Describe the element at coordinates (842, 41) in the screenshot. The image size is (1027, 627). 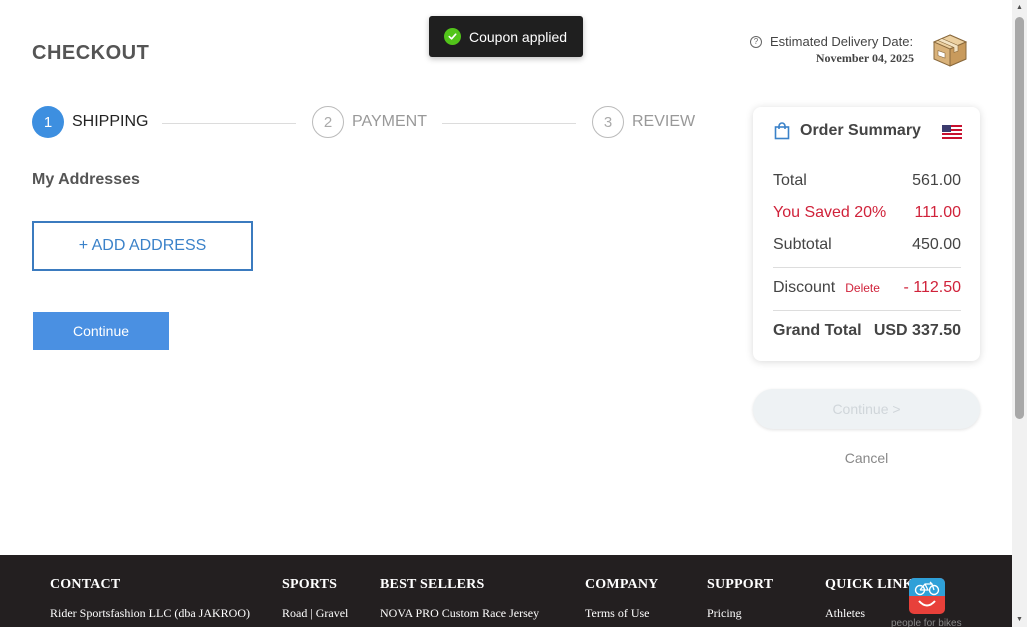
I see `delivery-label: Estimated Delivery Date:` at that location.